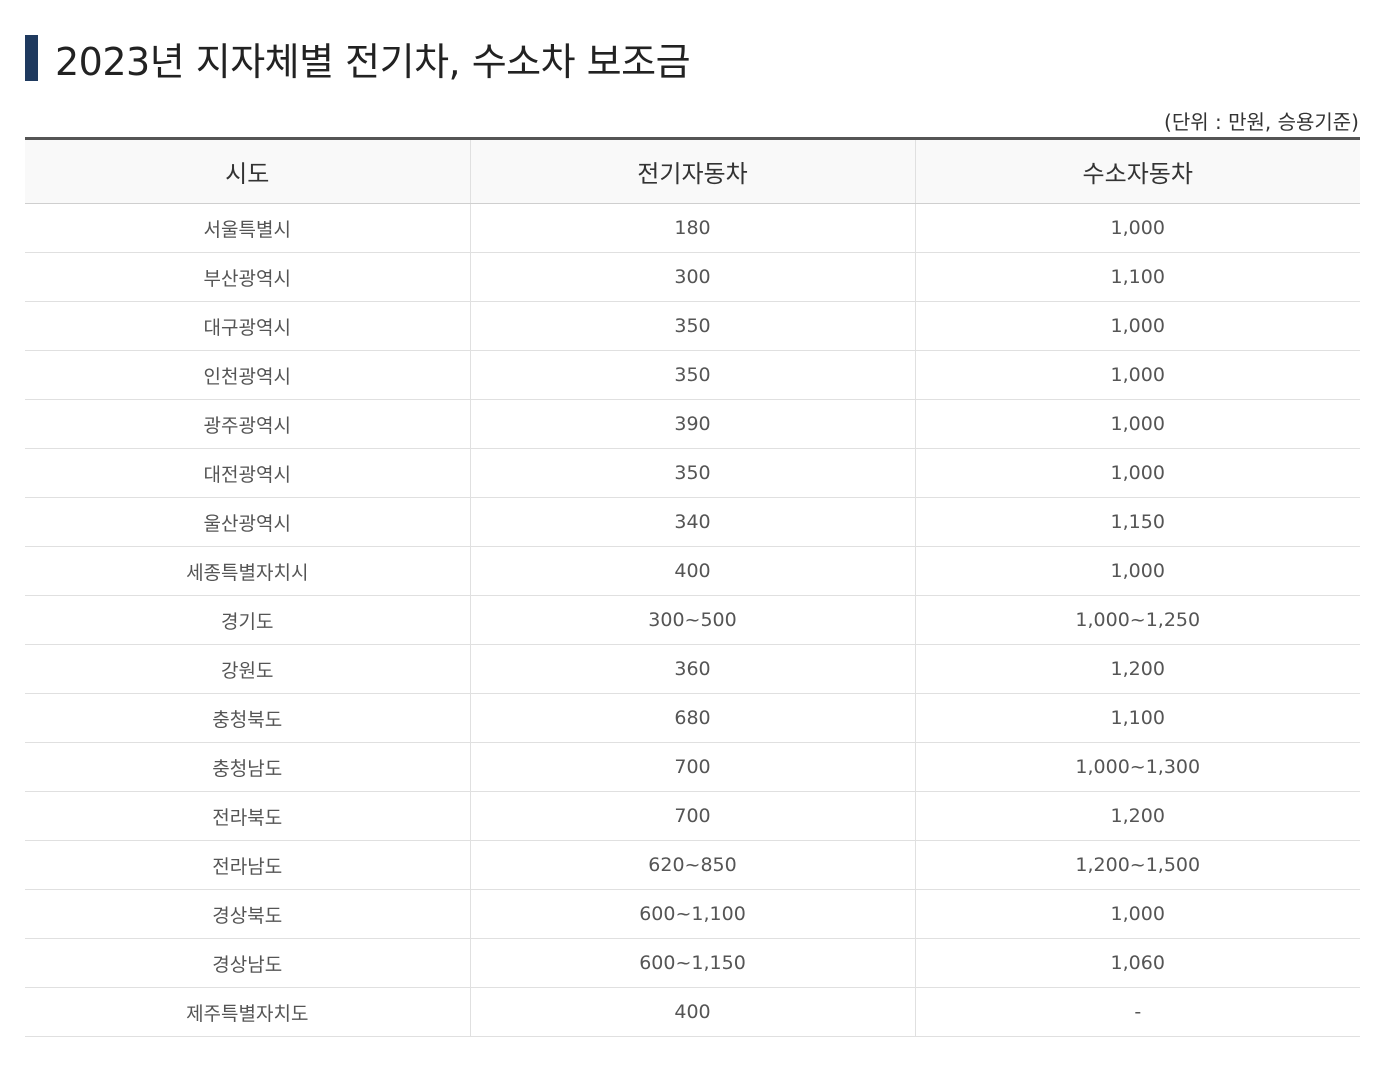 This screenshot has height=1088, width=1391. Describe the element at coordinates (247, 228) in the screenshot. I see `cell-region: 서울특별시` at that location.